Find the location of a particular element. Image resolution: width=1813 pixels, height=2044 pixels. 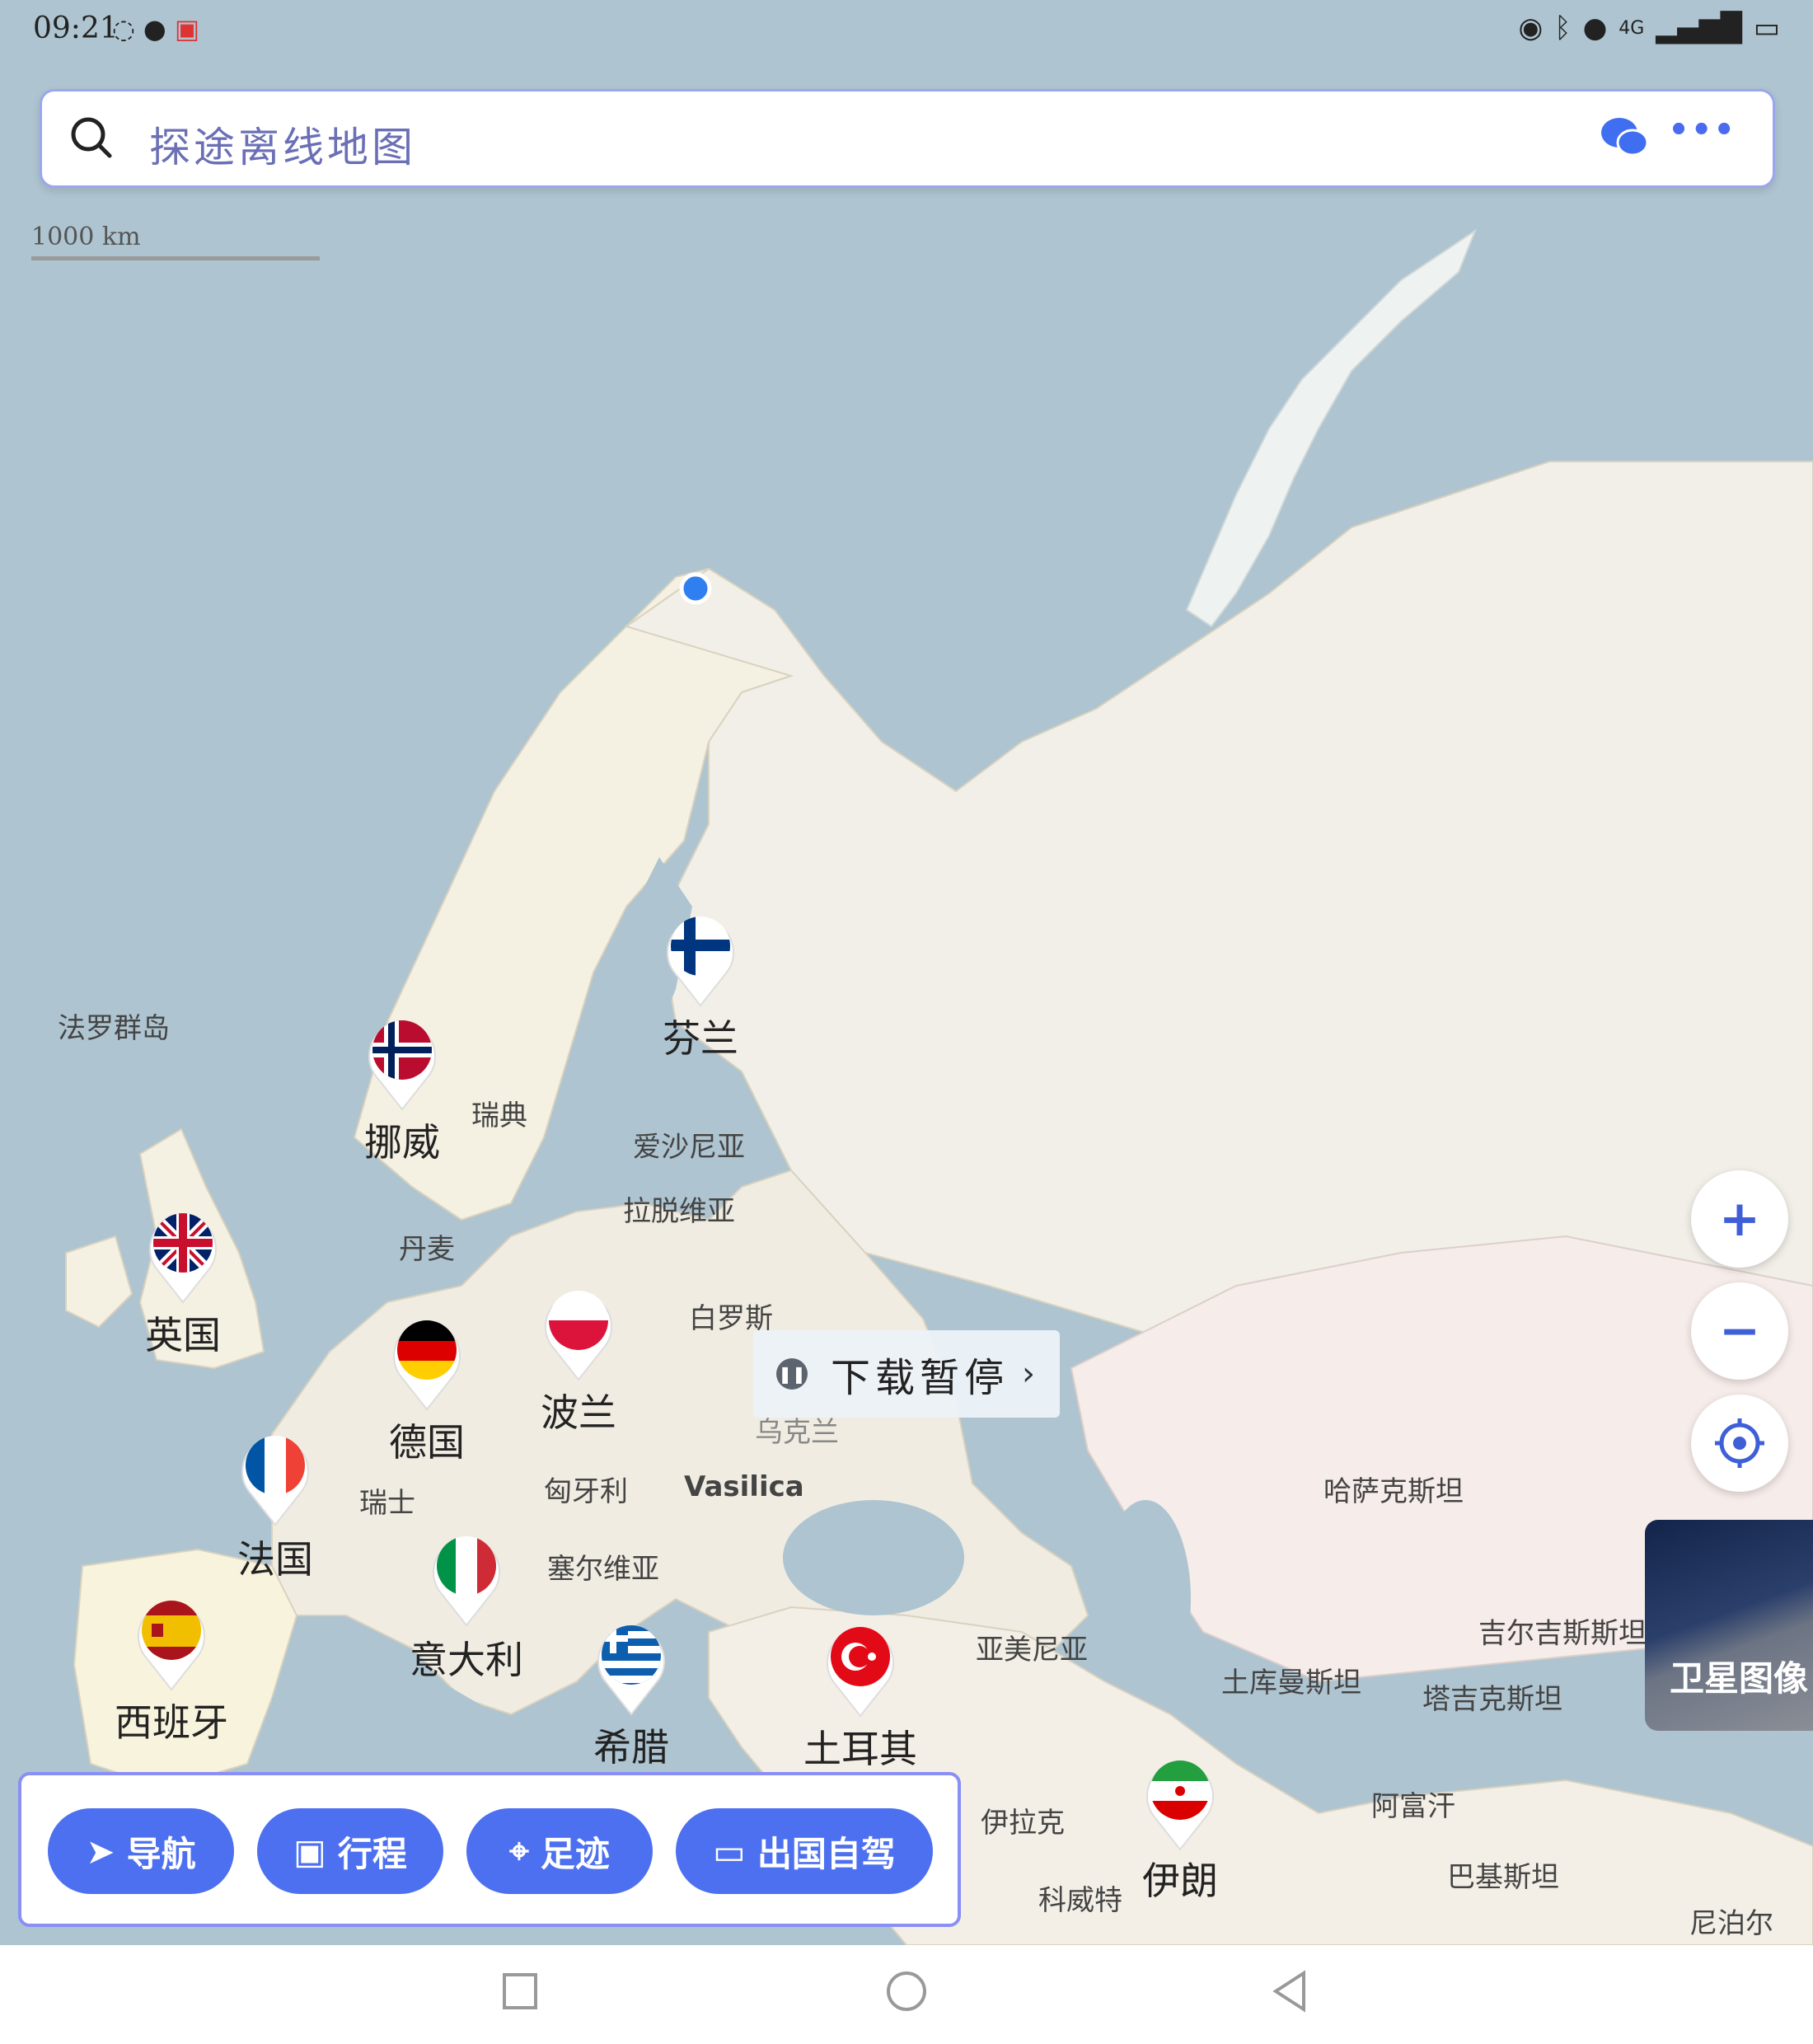

trip-label: 行程 is located at coordinates (372, 1853).